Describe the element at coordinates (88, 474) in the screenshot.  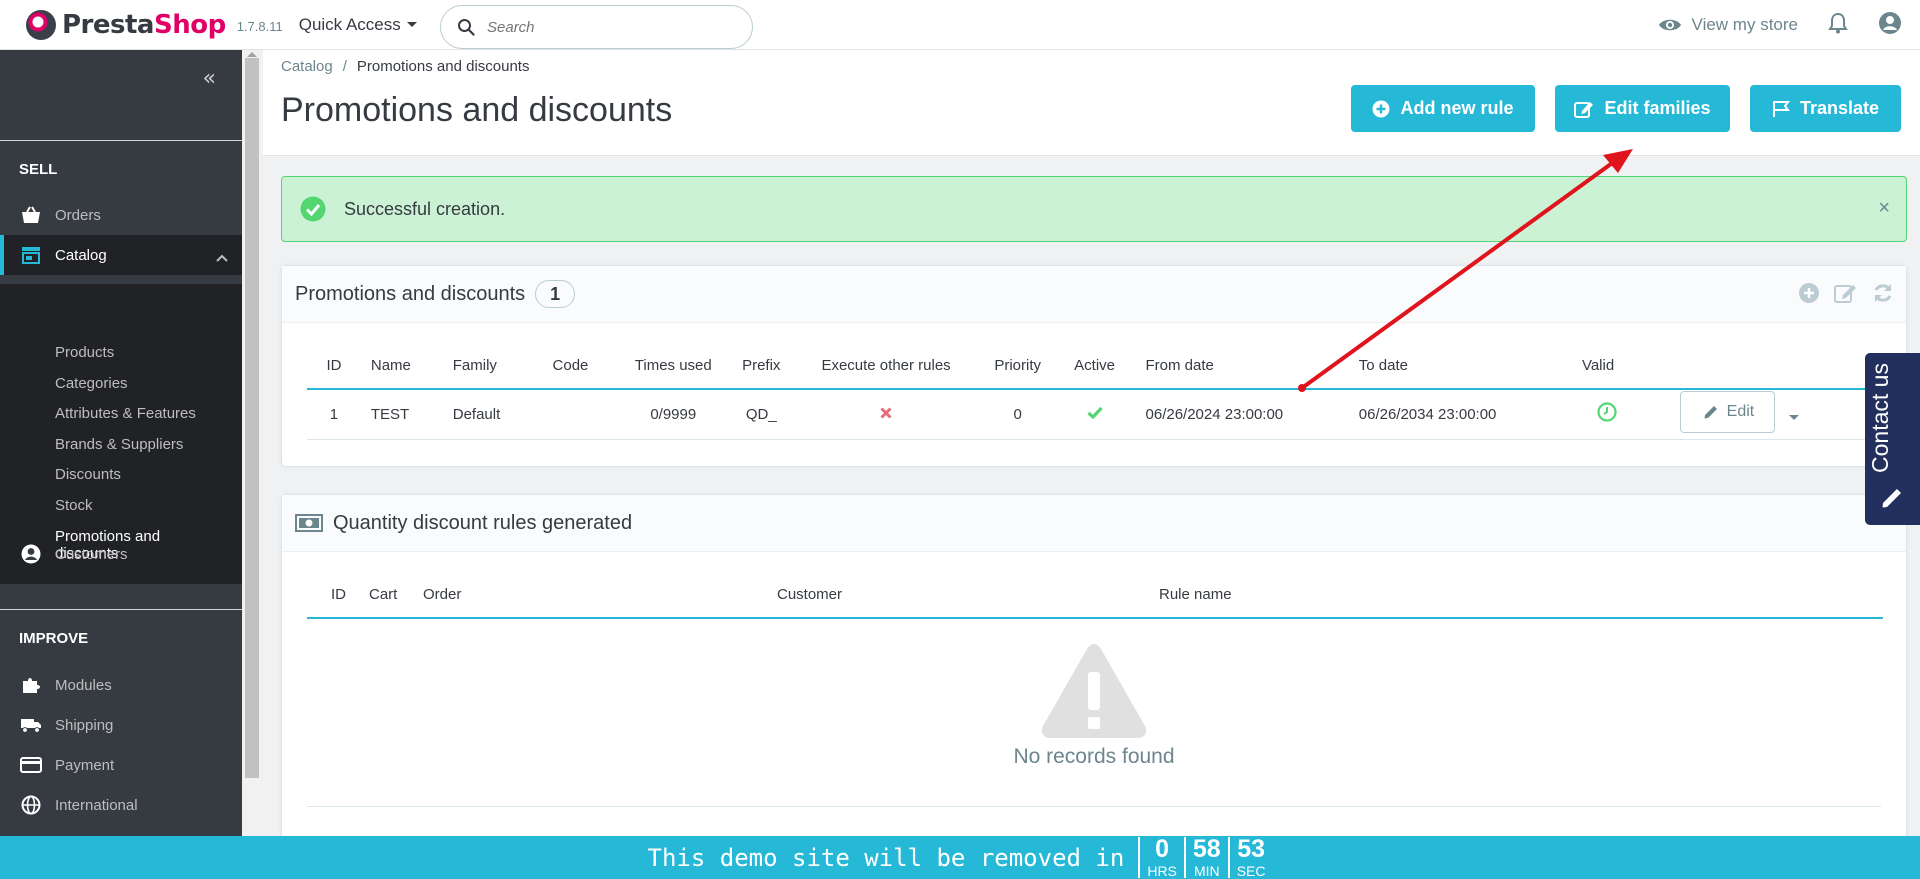
I see `submenu-item-discounts: Discounts` at that location.